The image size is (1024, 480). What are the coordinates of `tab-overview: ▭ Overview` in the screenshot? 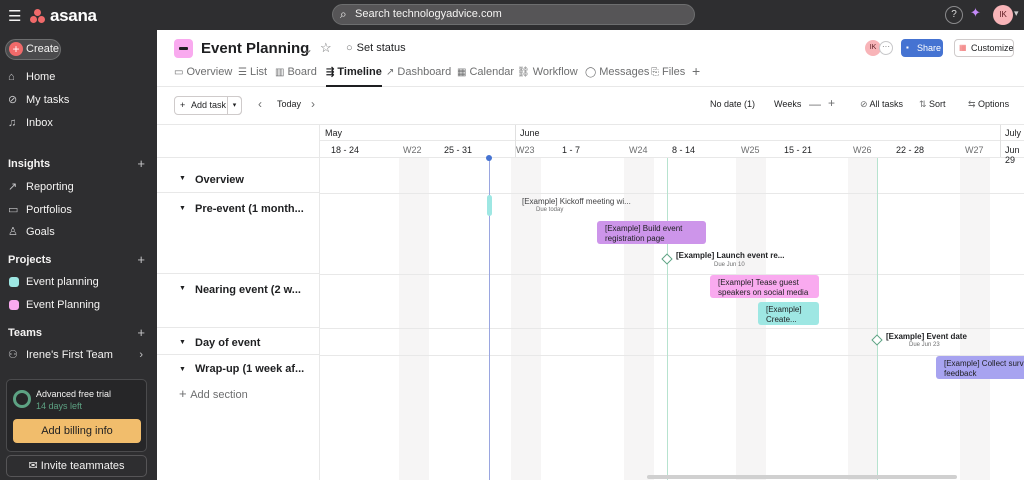 It's located at (203, 76).